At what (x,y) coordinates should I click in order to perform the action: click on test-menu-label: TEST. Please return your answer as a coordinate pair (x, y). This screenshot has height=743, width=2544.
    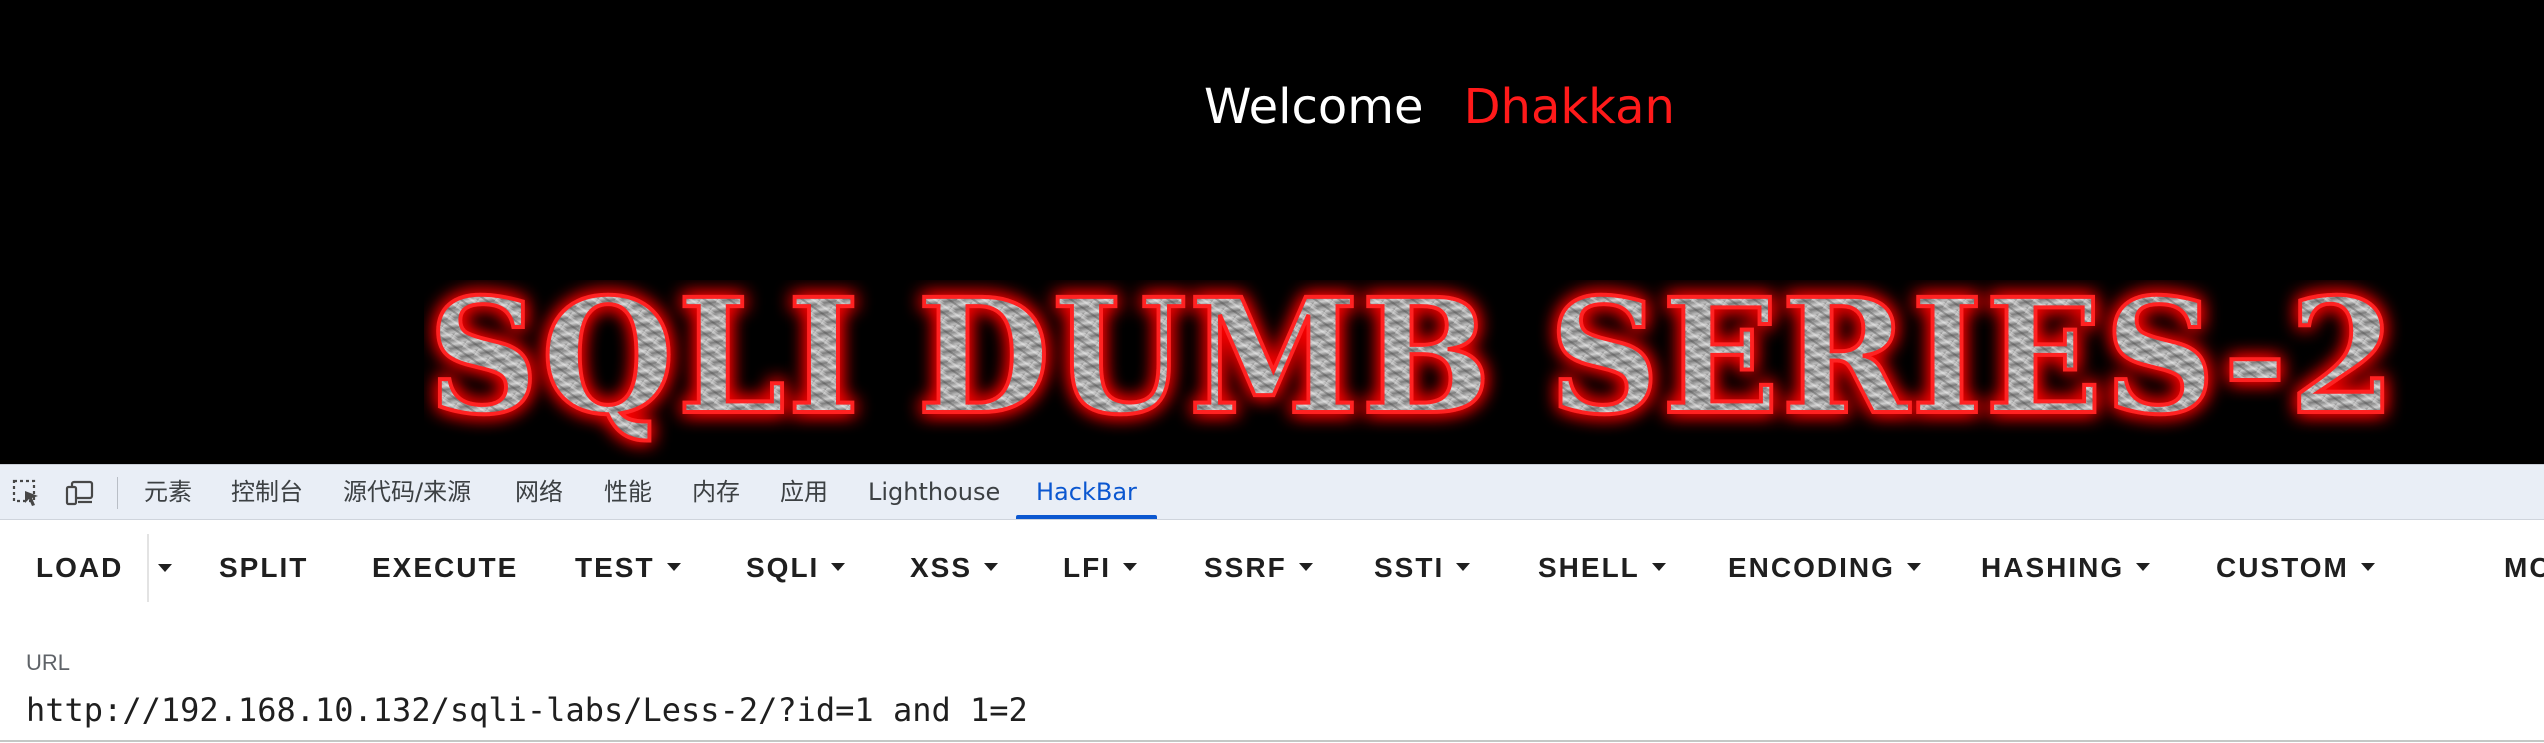
    Looking at the image, I should click on (615, 567).